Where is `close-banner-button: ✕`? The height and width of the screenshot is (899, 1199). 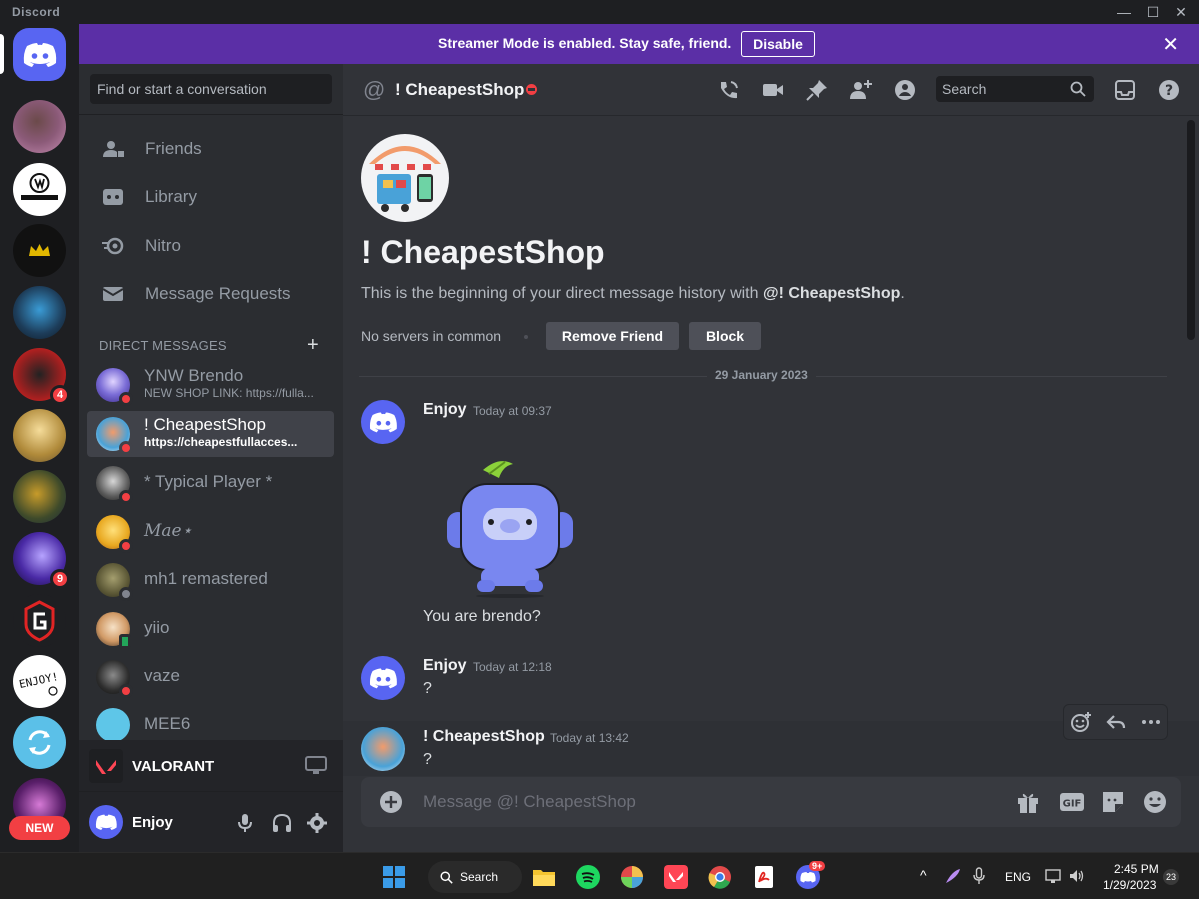 close-banner-button: ✕ is located at coordinates (1170, 44).